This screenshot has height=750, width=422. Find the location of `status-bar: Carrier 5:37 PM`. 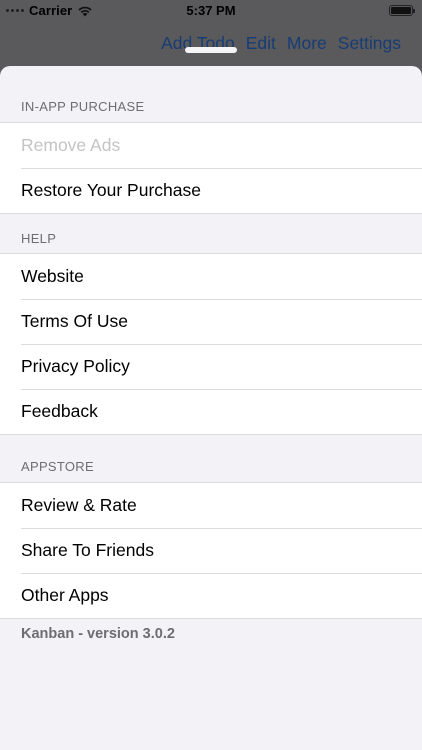

status-bar: Carrier 5:37 PM is located at coordinates (211, 11).